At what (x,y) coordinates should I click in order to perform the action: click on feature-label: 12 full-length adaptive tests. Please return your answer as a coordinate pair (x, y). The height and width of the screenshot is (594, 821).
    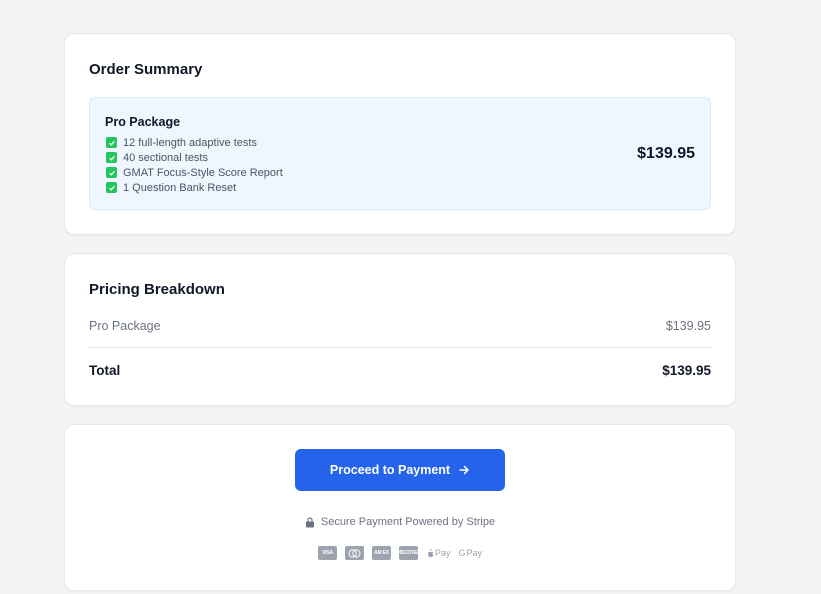
    Looking at the image, I should click on (190, 142).